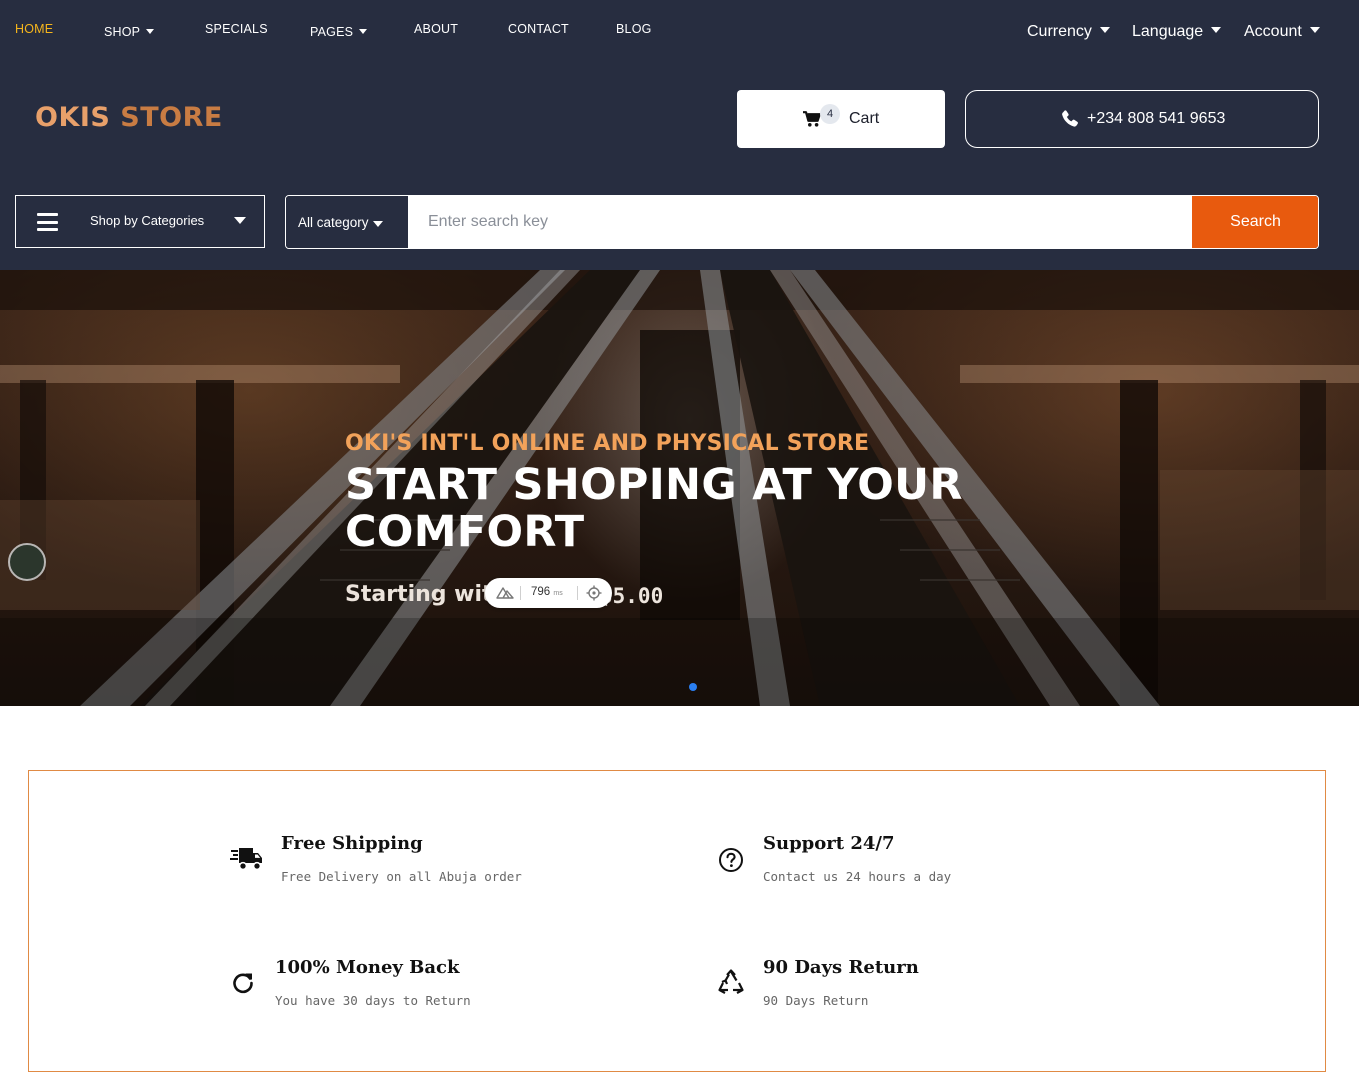 The width and height of the screenshot is (1359, 1082). Describe the element at coordinates (171, 117) in the screenshot. I see `logo-word-2: STORE` at that location.